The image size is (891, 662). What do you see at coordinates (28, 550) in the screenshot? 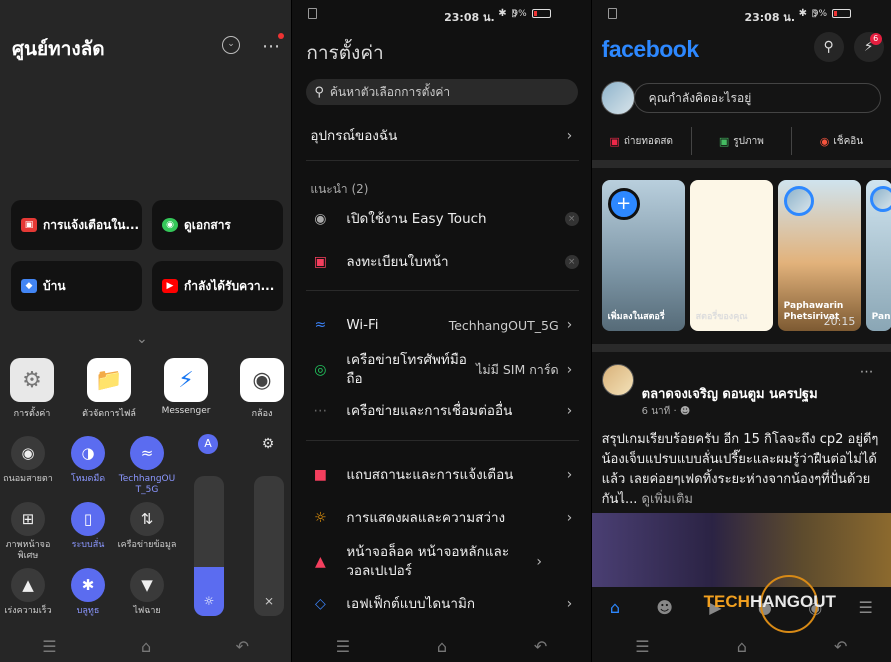
I see `toggle-label: ภาพหน้าจอพิเศษ` at bounding box center [28, 550].